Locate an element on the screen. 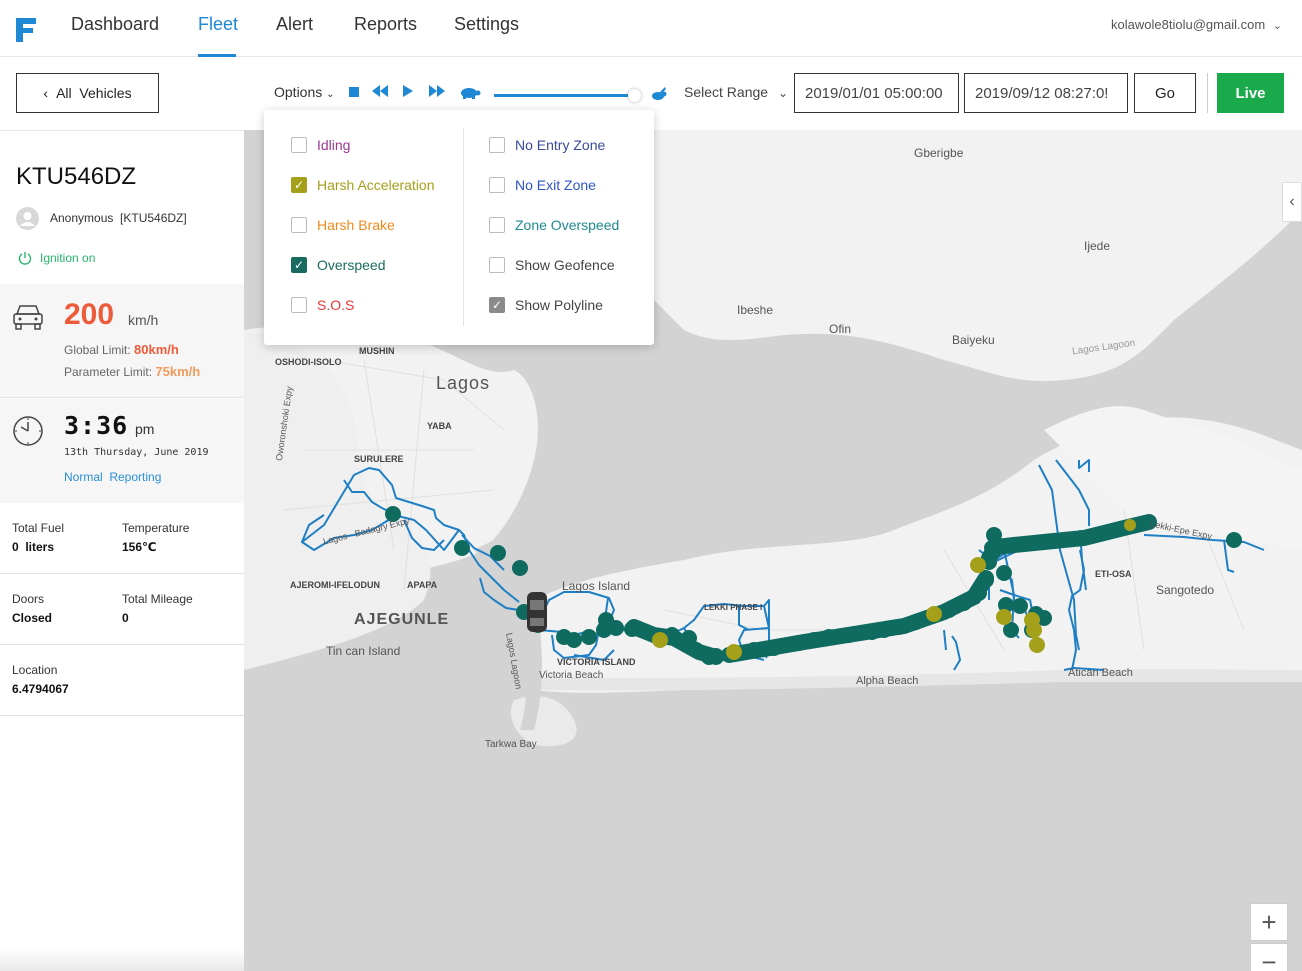 Image resolution: width=1302 pixels, height=971 pixels. avatar is located at coordinates (27, 218).